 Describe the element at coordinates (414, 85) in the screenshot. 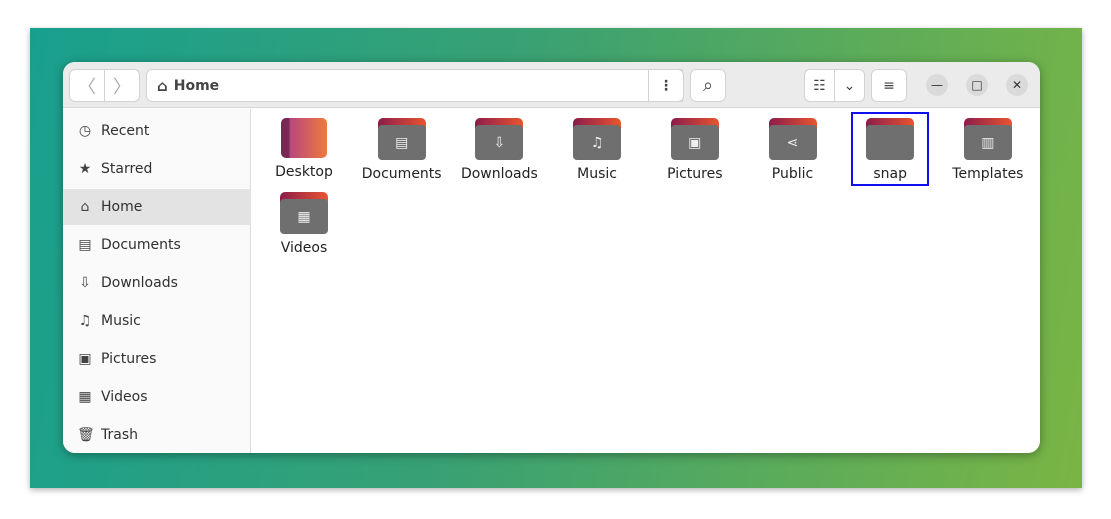

I see `path-bar: ⌂ Home` at that location.